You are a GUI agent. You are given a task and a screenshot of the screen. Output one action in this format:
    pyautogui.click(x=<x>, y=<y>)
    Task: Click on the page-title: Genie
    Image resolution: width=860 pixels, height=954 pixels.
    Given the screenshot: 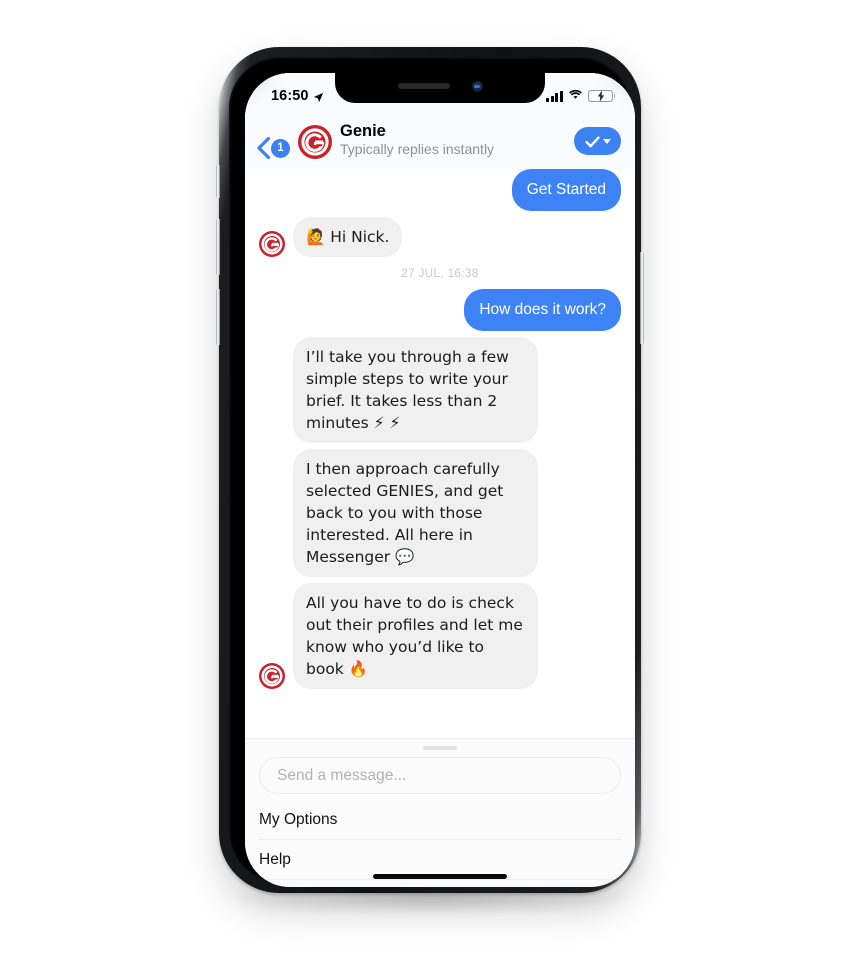 What is the action you would take?
    pyautogui.click(x=363, y=130)
    